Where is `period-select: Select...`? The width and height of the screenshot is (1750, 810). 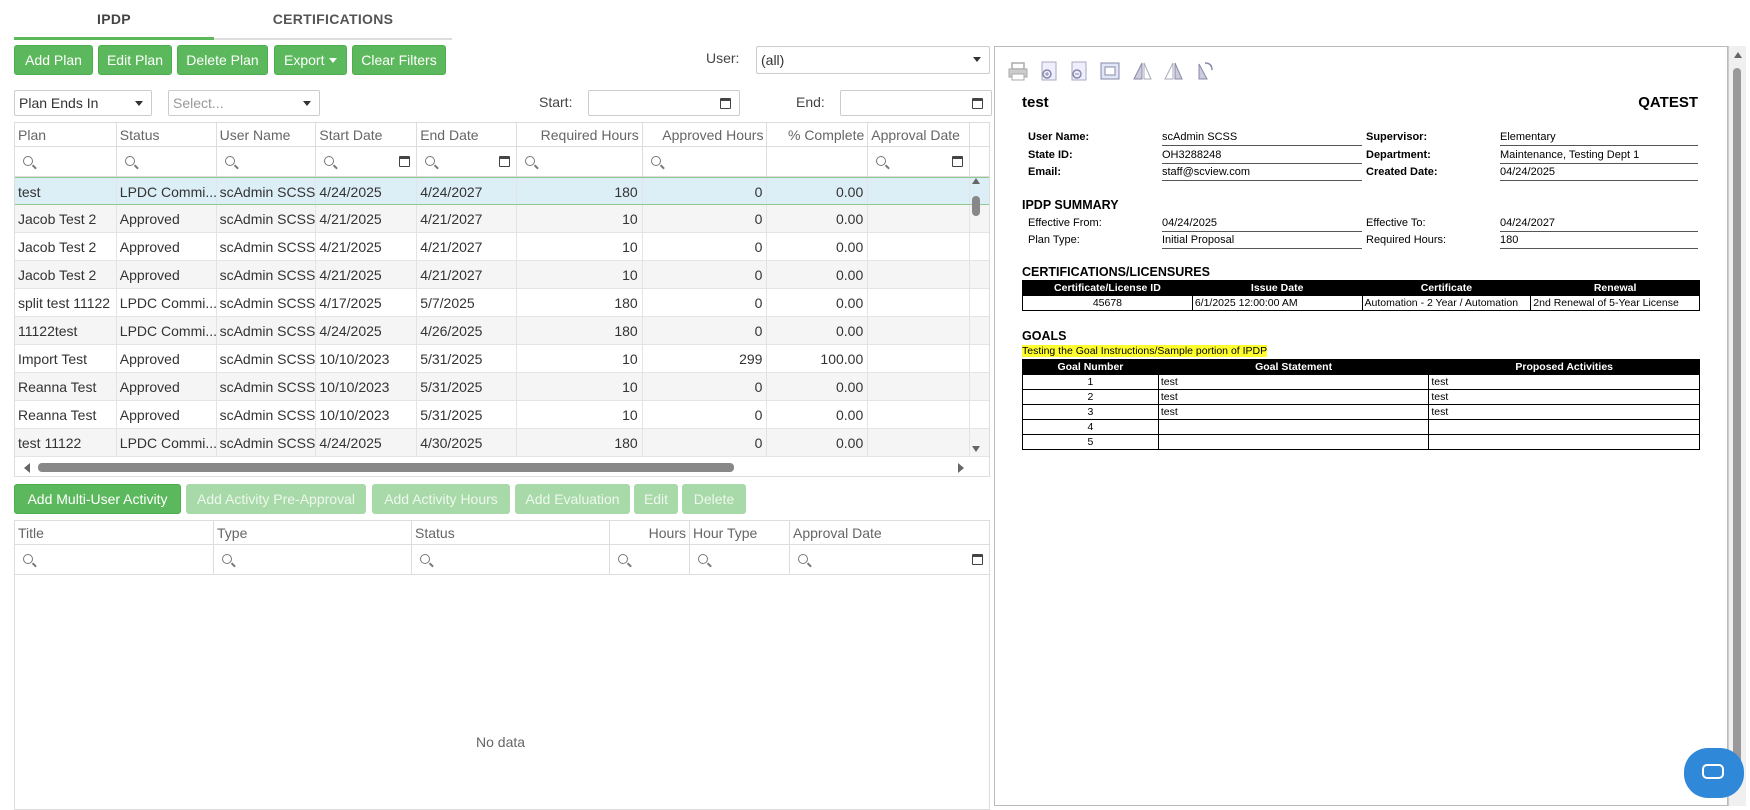
period-select: Select... is located at coordinates (244, 103).